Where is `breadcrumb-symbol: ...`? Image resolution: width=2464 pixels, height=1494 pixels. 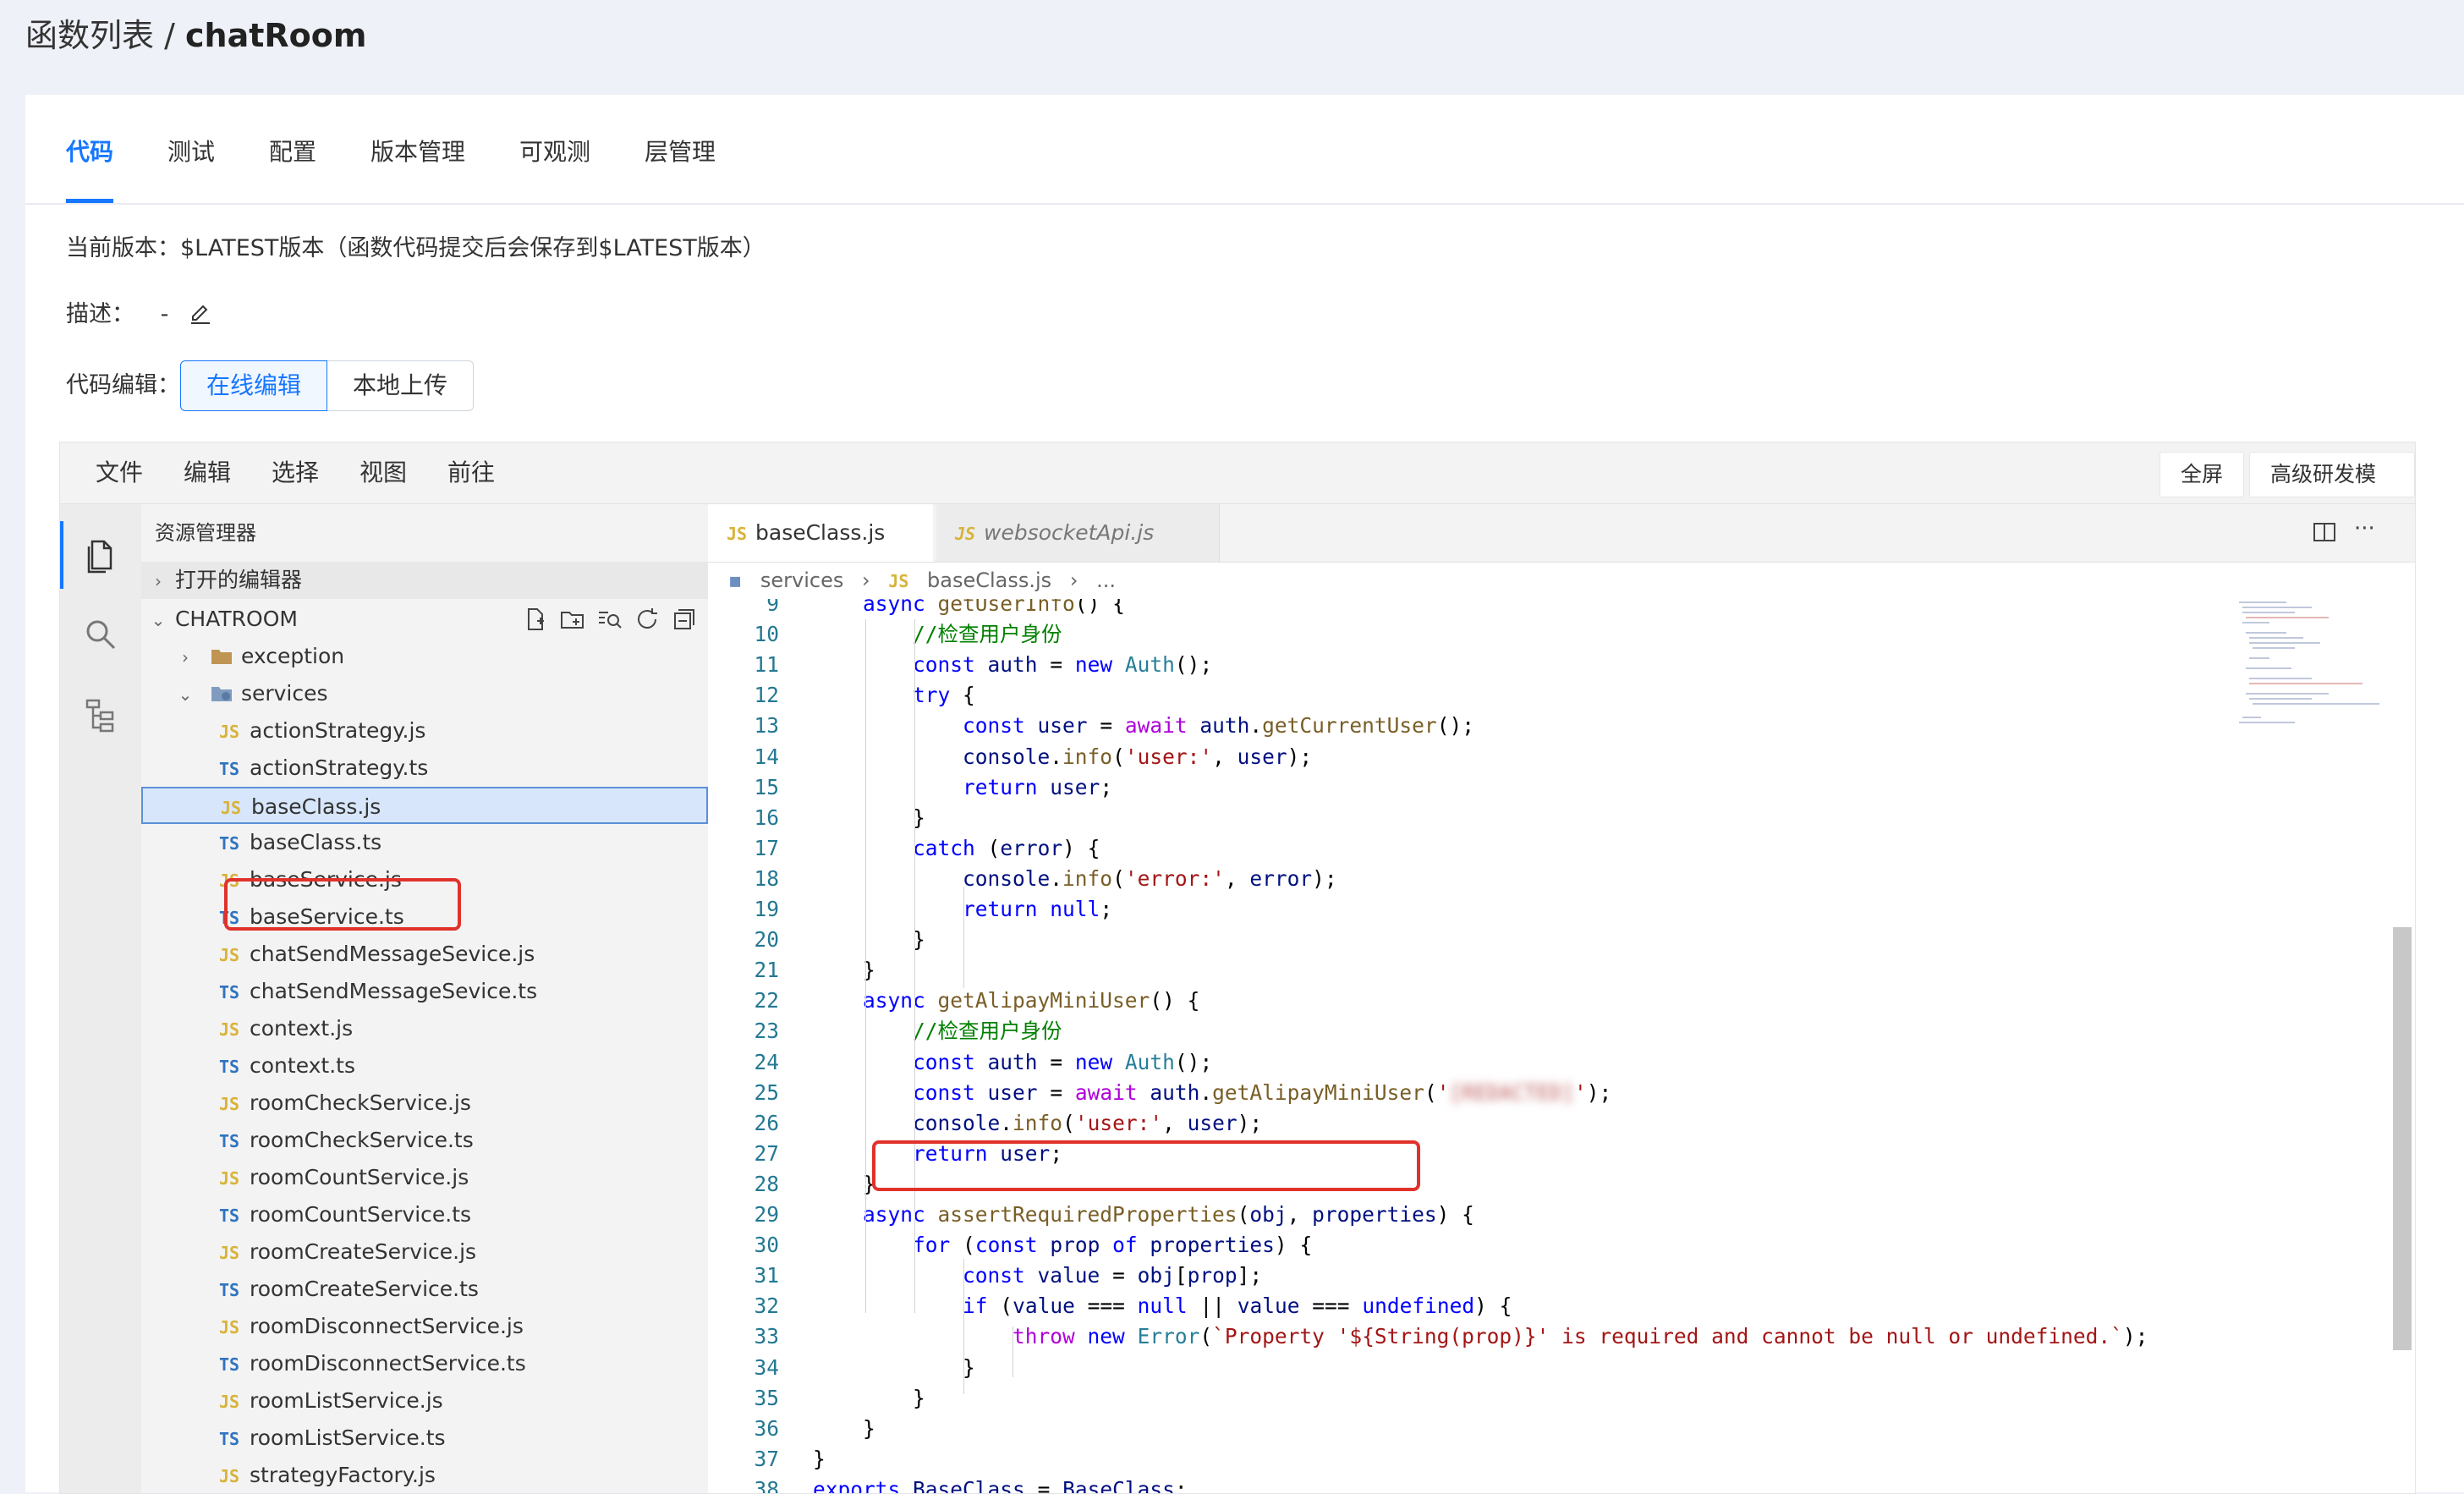
breadcrumb-symbol: ... is located at coordinates (1106, 580).